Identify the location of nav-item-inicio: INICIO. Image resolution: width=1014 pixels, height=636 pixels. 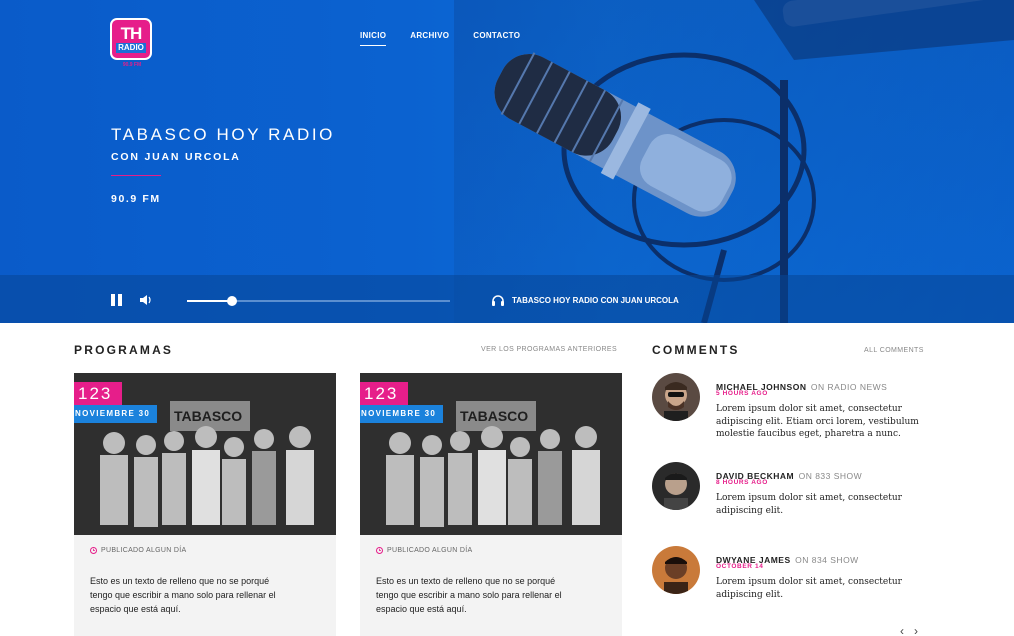
(373, 38).